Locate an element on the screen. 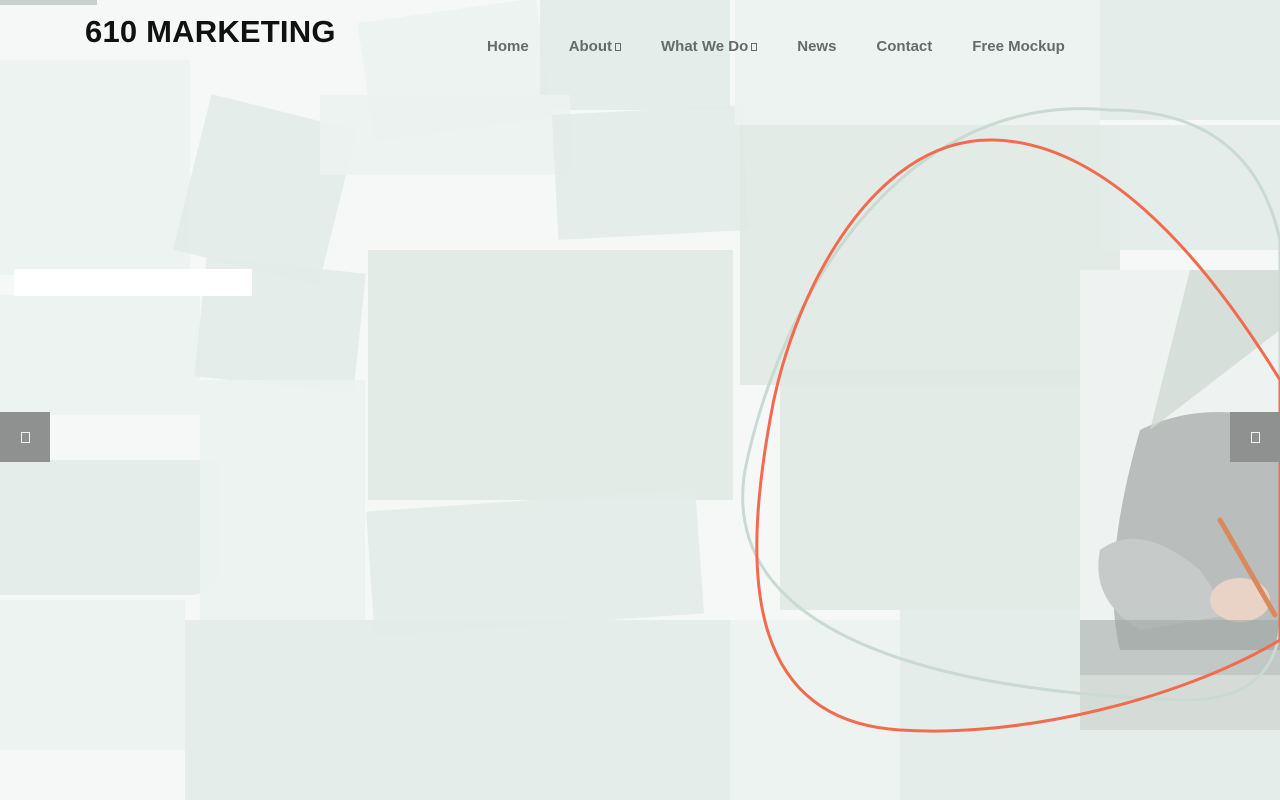 This screenshot has height=800, width=1280. chevron-right-icon is located at coordinates (1255, 437).